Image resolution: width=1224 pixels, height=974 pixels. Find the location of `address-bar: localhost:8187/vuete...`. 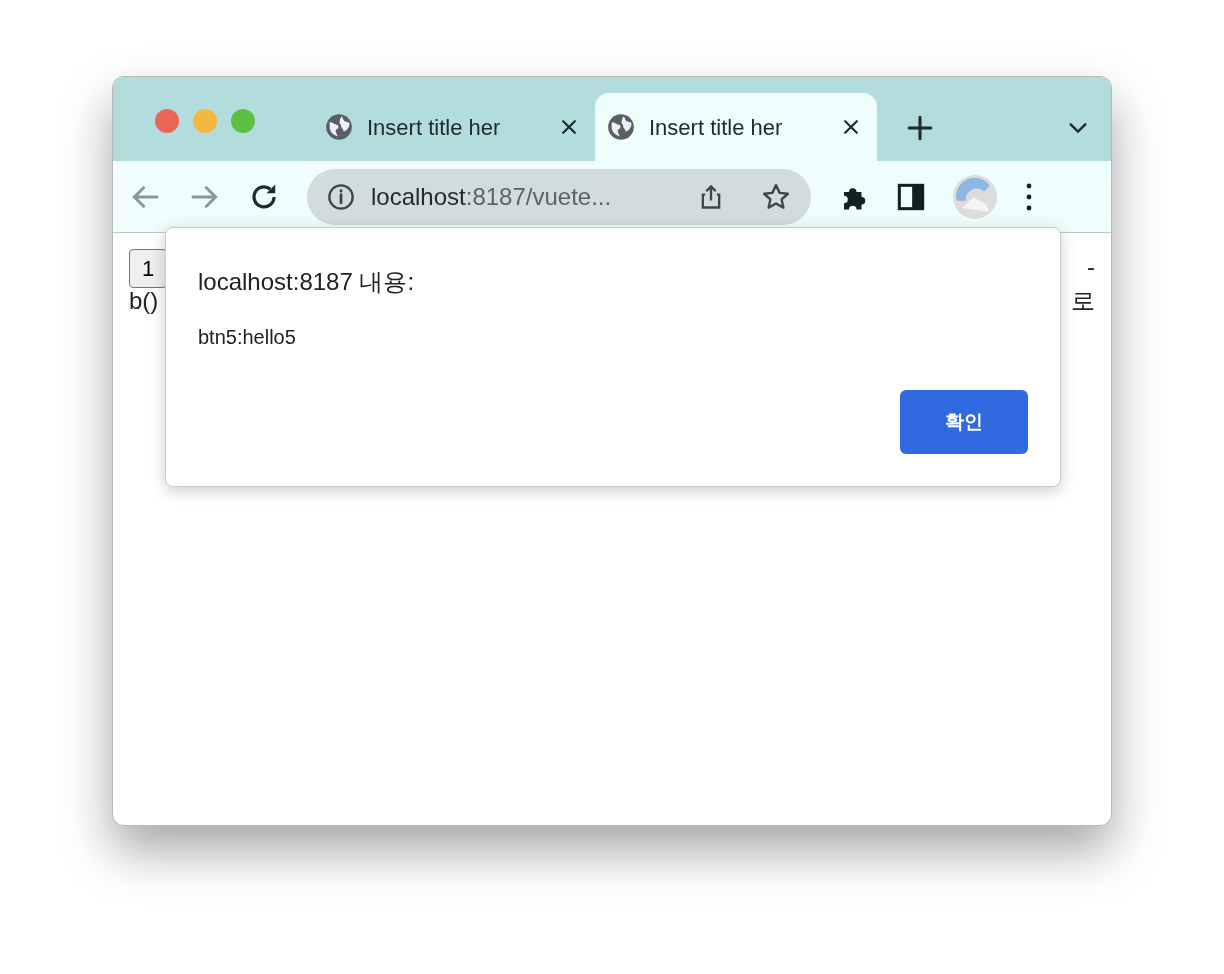

address-bar: localhost:8187/vuete... is located at coordinates (559, 196).